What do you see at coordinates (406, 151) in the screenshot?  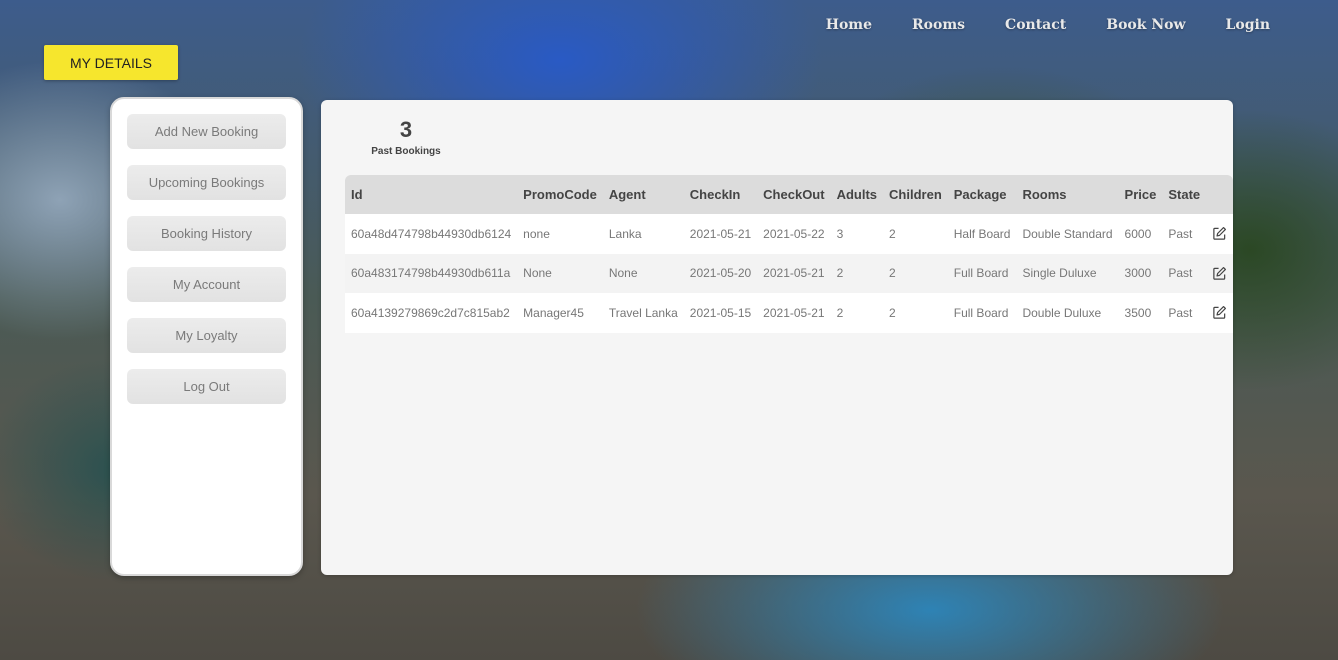 I see `past-bookings-label: Past Bookings` at bounding box center [406, 151].